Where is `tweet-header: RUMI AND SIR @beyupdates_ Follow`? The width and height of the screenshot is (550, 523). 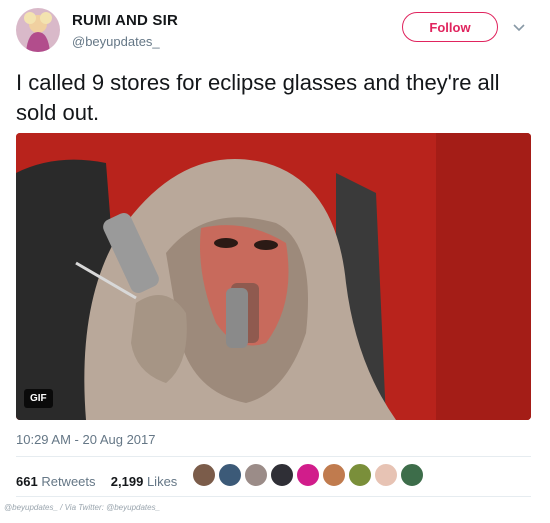 tweet-header: RUMI AND SIR @beyupdates_ Follow is located at coordinates (276, 33).